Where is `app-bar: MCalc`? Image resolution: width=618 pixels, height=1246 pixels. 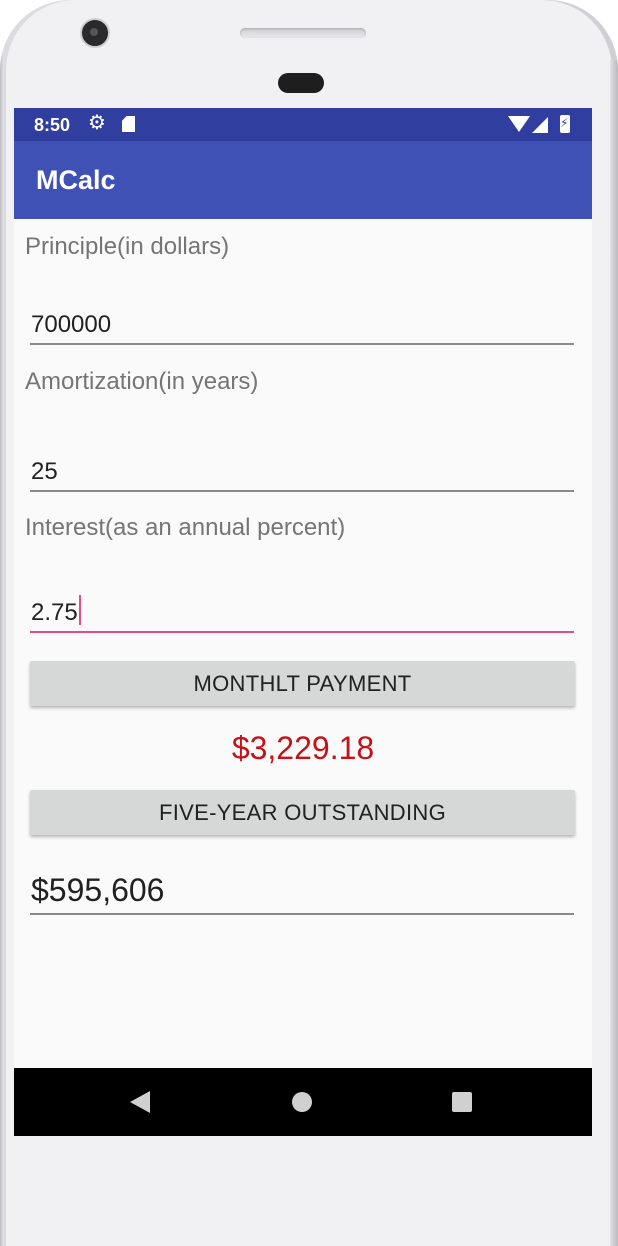 app-bar: MCalc is located at coordinates (303, 180).